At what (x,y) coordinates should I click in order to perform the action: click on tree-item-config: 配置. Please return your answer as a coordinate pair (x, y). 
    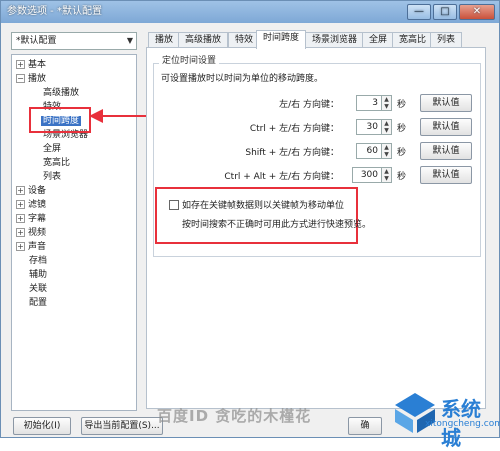
    Looking at the image, I should click on (38, 303).